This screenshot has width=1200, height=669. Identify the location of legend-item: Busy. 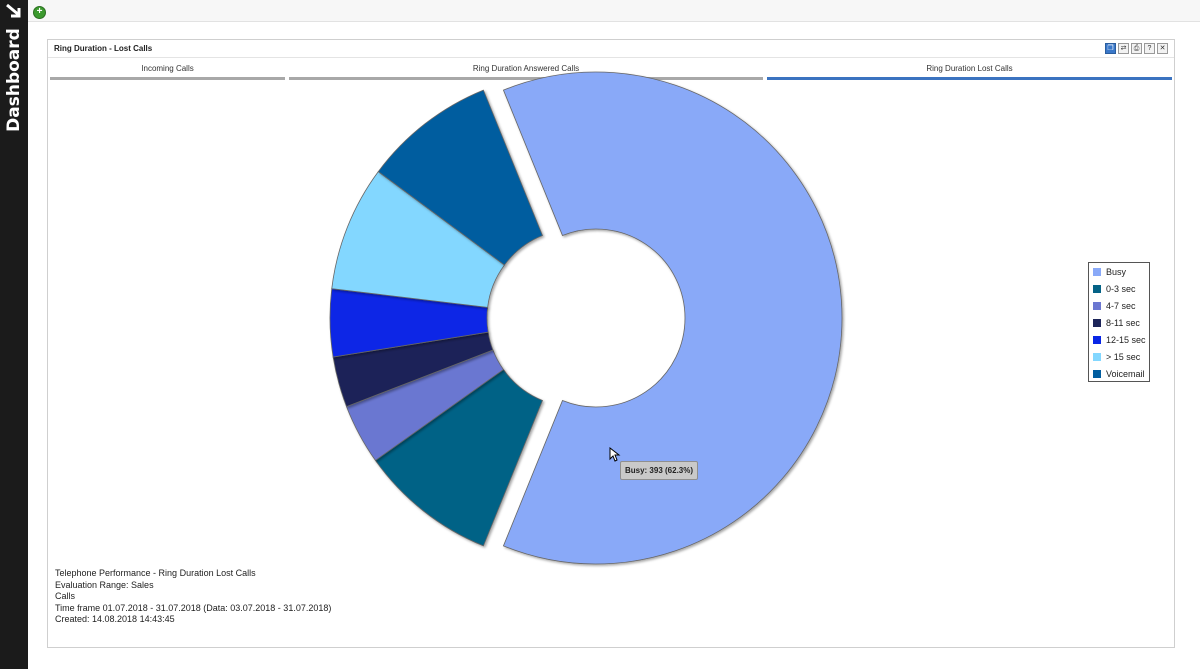
(1119, 273).